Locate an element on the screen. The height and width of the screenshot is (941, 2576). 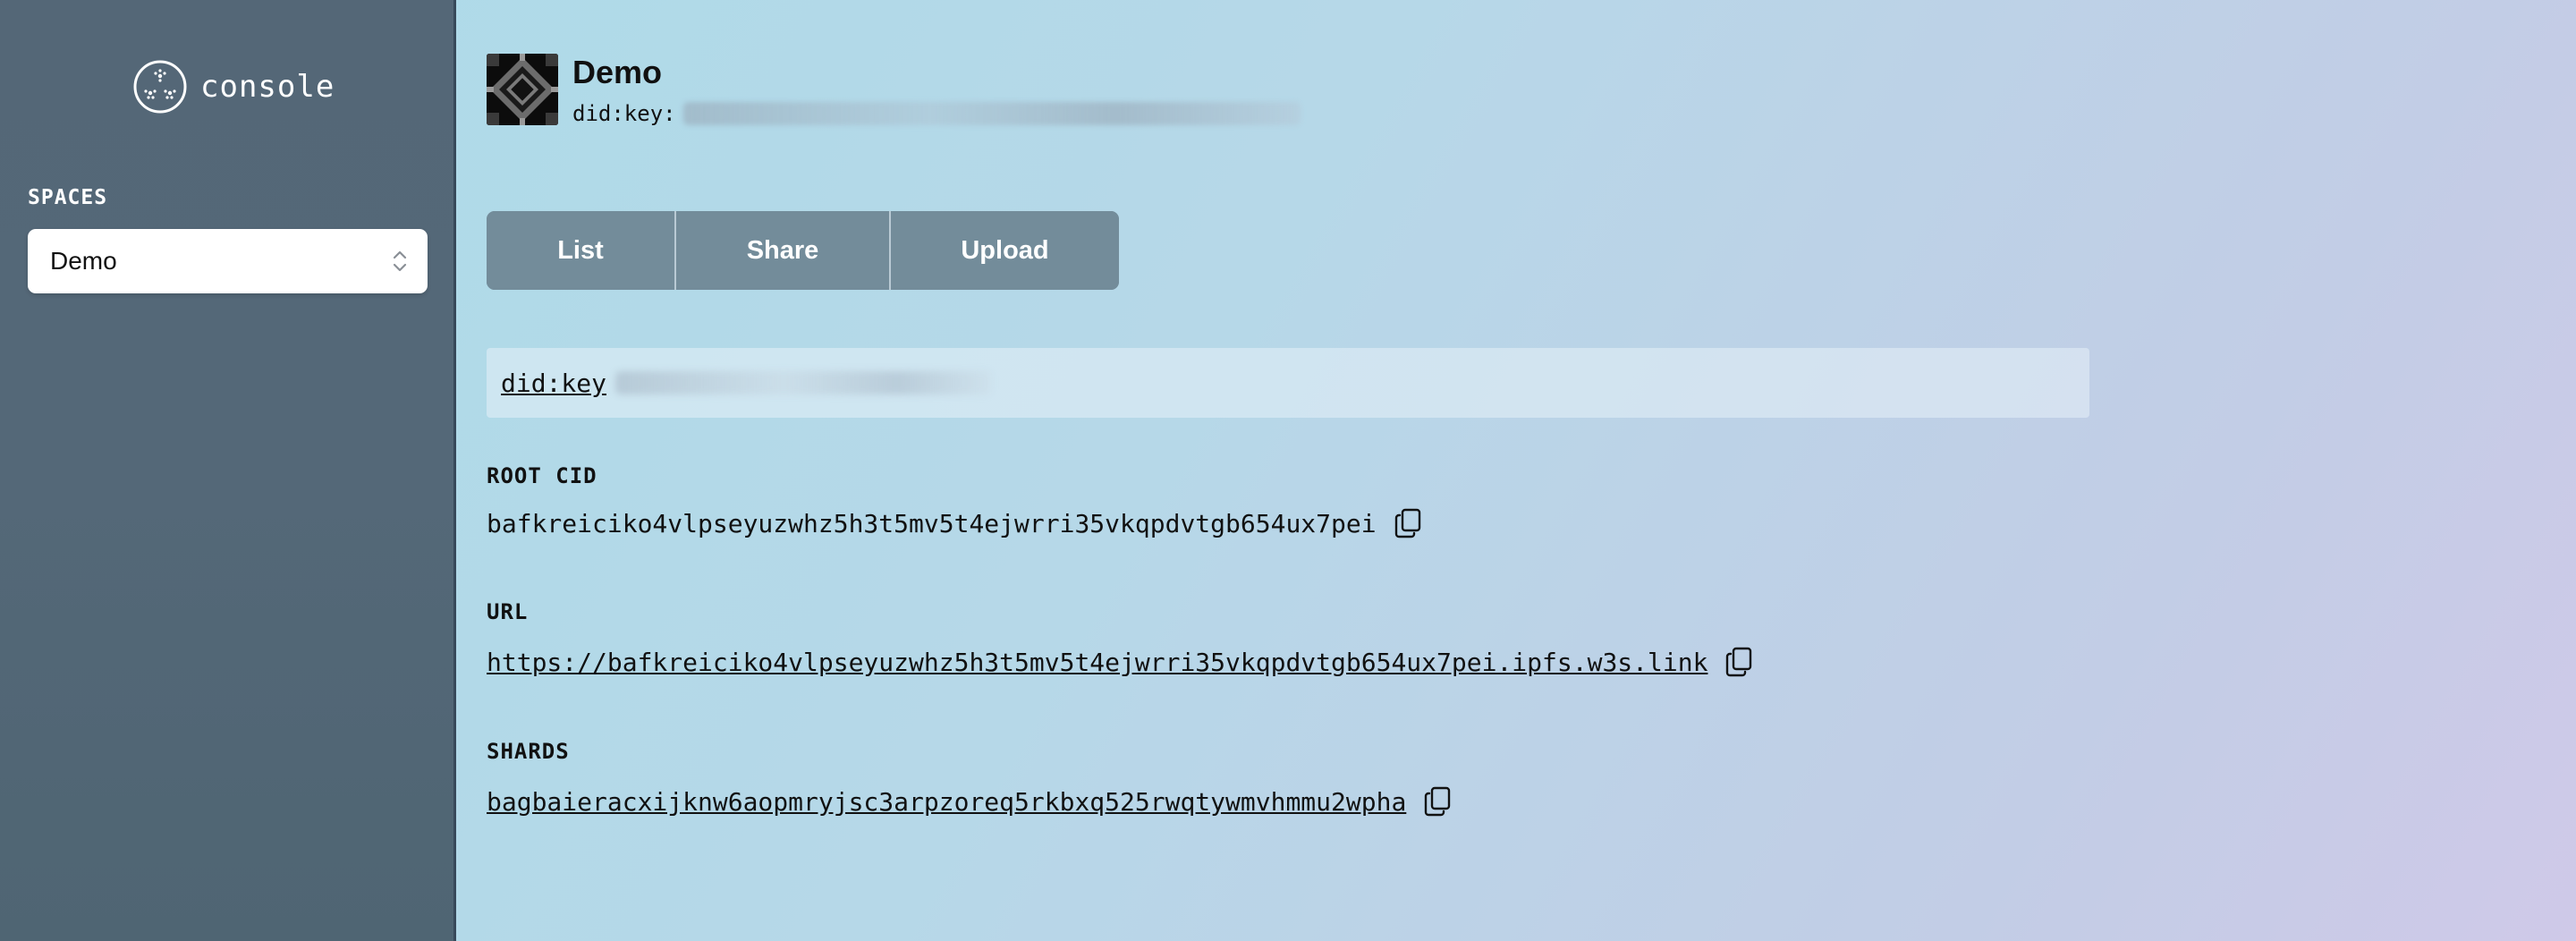
space-title: Demo is located at coordinates (617, 72).